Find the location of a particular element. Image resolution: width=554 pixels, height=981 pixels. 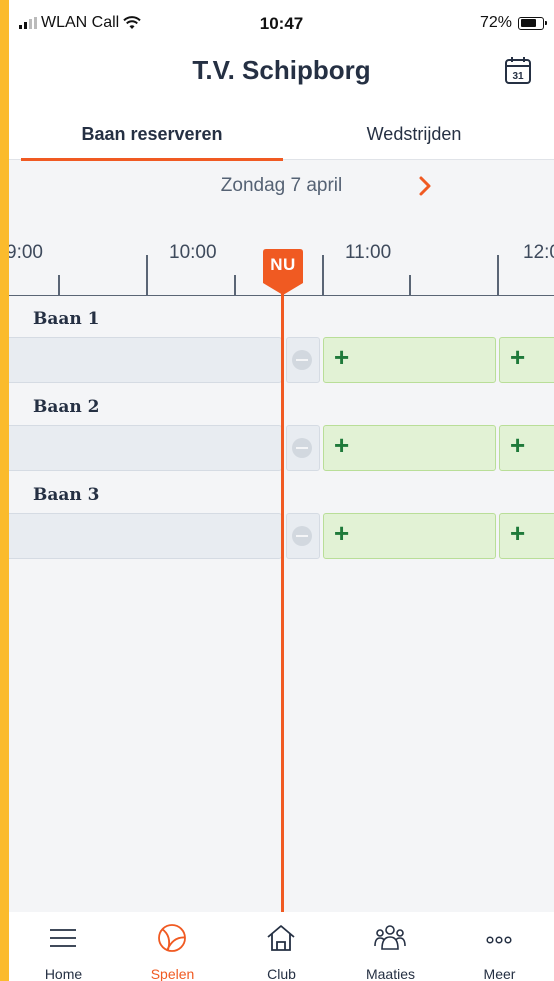

page-title: T.V. Schipborg is located at coordinates (281, 70).